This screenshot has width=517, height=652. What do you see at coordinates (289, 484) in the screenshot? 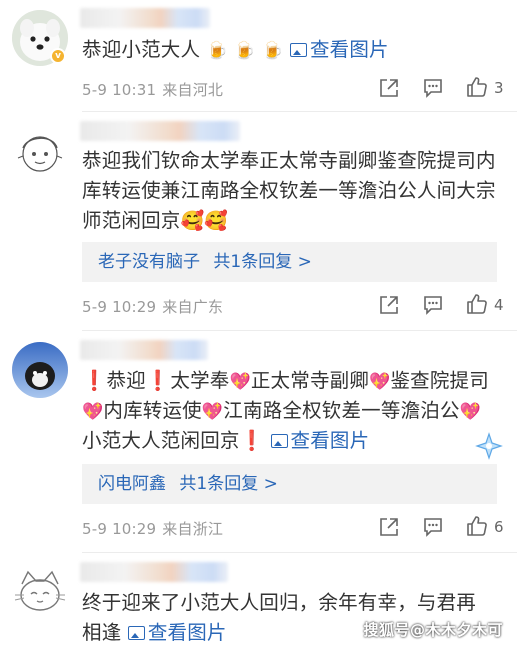
I see `reply-preview: 闪电阿鑫 共1条回复 >` at bounding box center [289, 484].